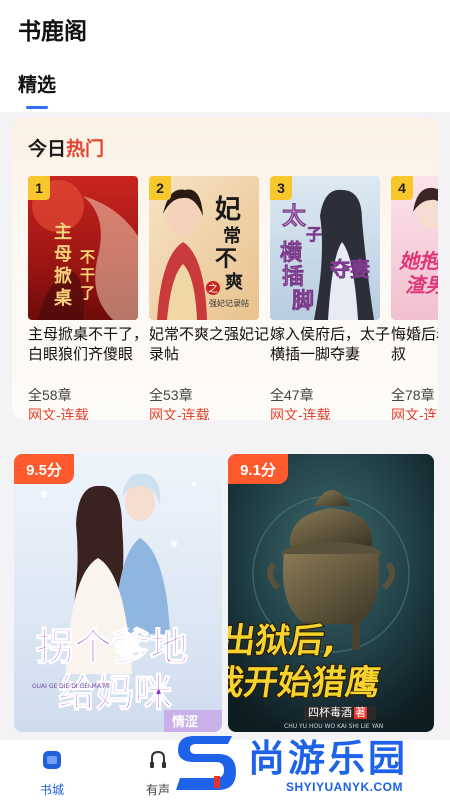  I want to click on score-badge: 9.1分, so click(258, 469).